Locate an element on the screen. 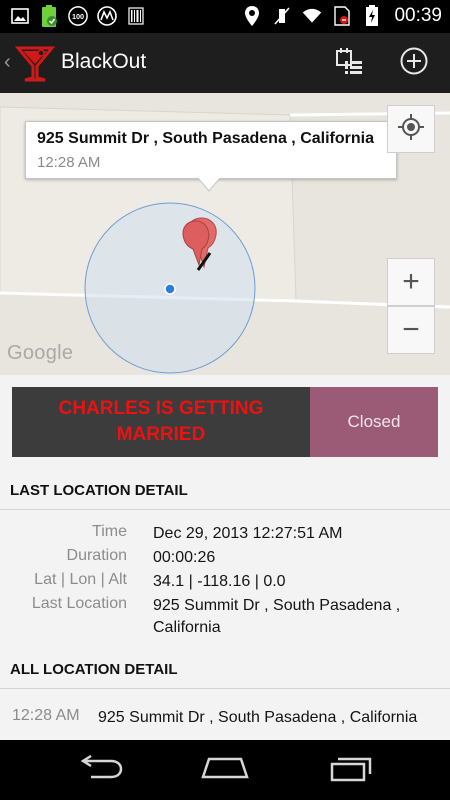 This screenshot has width=450, height=800. chevron-left-icon: ‹ is located at coordinates (7, 62).